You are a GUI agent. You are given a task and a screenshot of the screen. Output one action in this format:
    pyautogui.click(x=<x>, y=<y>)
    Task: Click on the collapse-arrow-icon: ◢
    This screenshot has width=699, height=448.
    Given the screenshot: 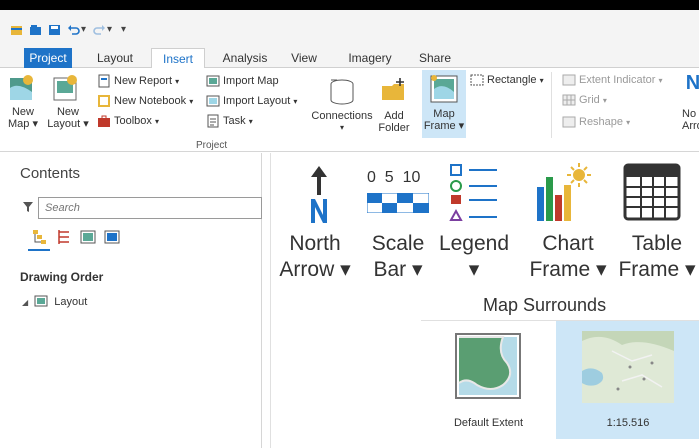 What is the action you would take?
    pyautogui.click(x=25, y=302)
    